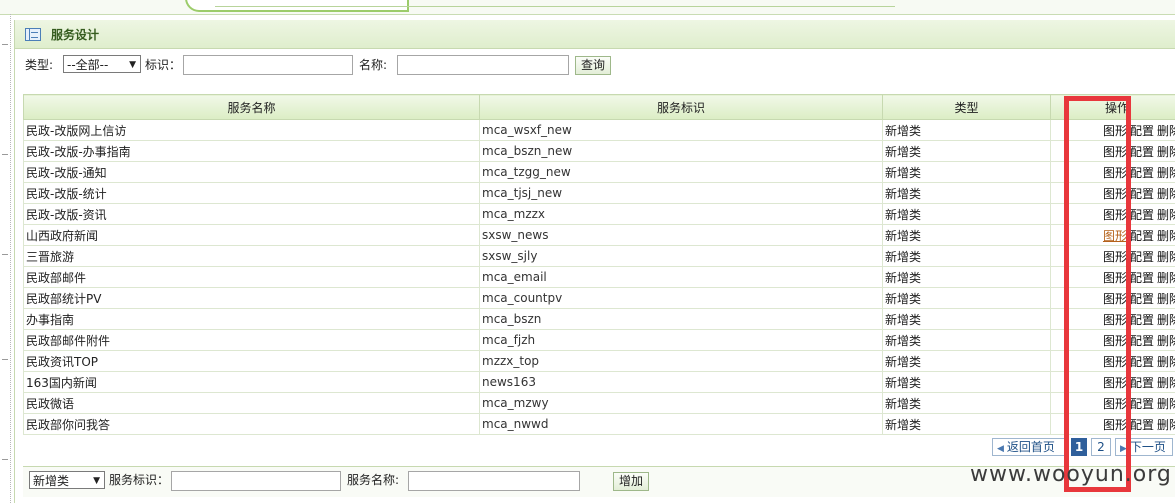 This screenshot has height=503, width=1175. I want to click on cell-service-name: 民政资讯TOP, so click(251, 361).